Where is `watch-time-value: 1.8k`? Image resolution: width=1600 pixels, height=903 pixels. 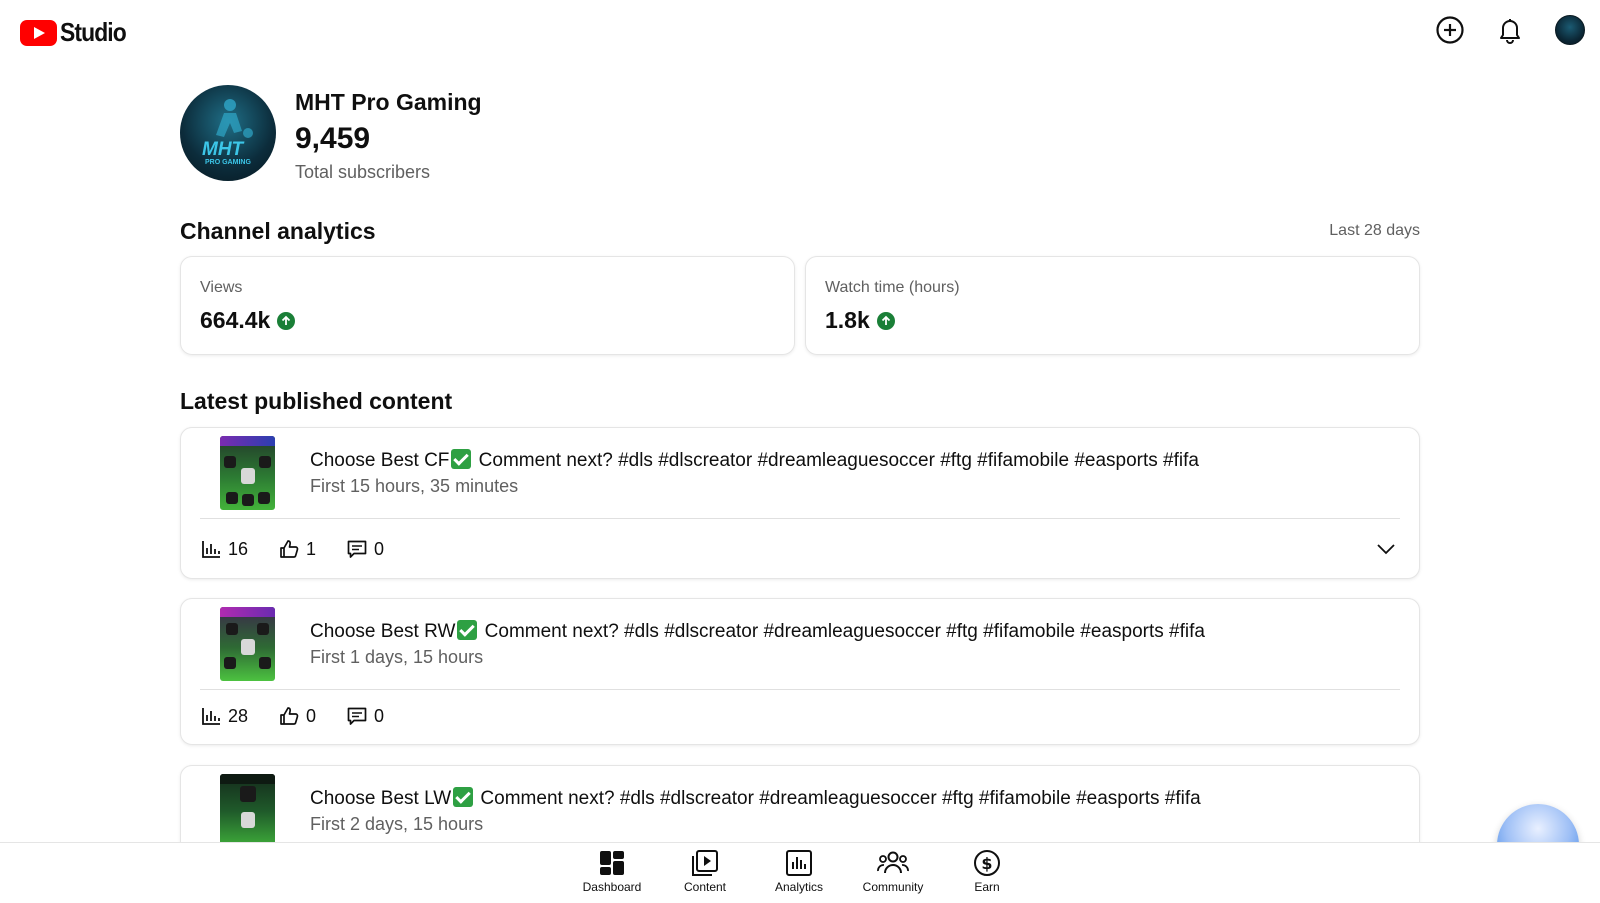
watch-time-value: 1.8k is located at coordinates (847, 320).